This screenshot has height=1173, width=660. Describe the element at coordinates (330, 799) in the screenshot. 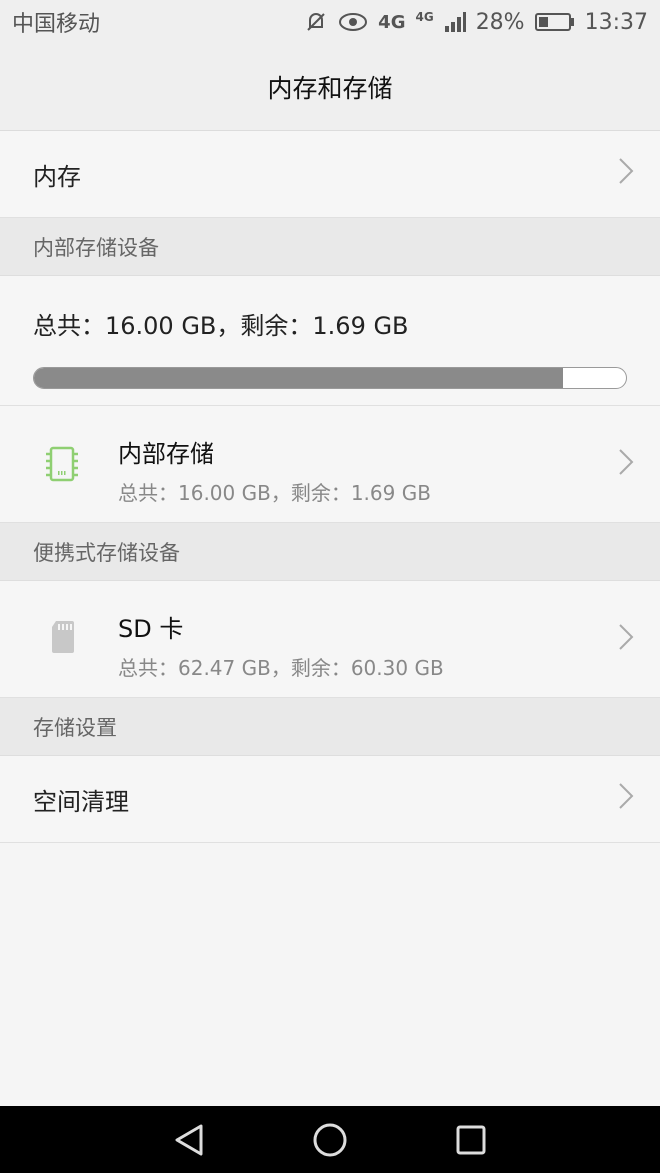

I see `space-cleanup-row: 空间清理` at that location.